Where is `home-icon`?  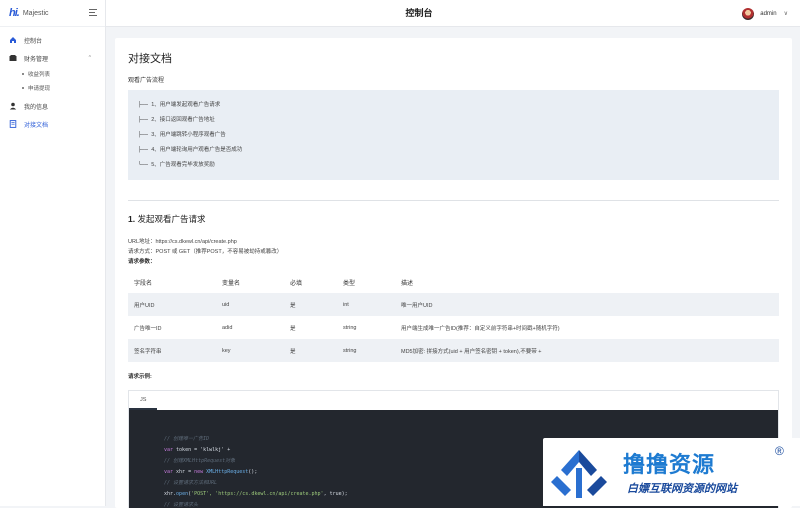
home-icon is located at coordinates (13, 40).